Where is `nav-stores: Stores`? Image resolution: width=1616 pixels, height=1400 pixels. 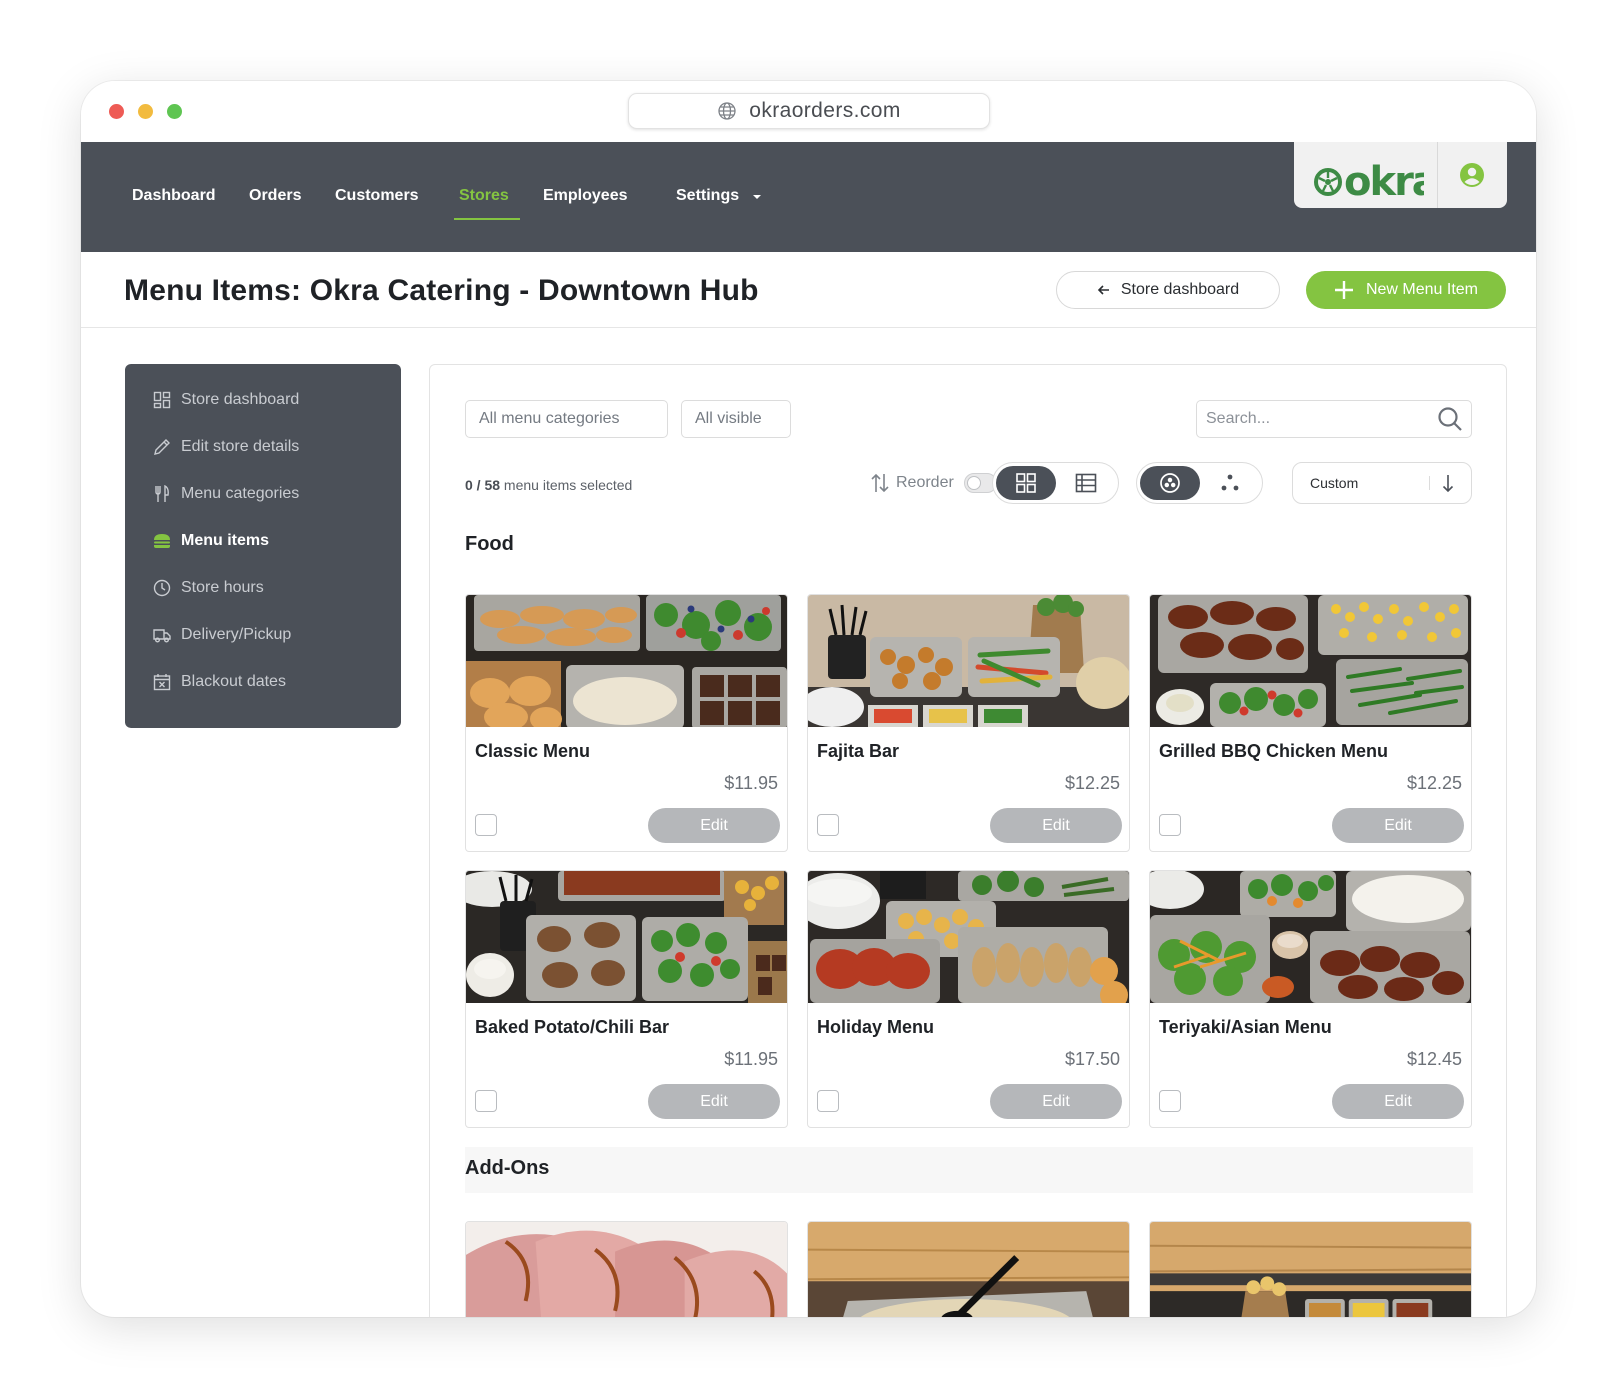
nav-stores: Stores is located at coordinates (484, 196).